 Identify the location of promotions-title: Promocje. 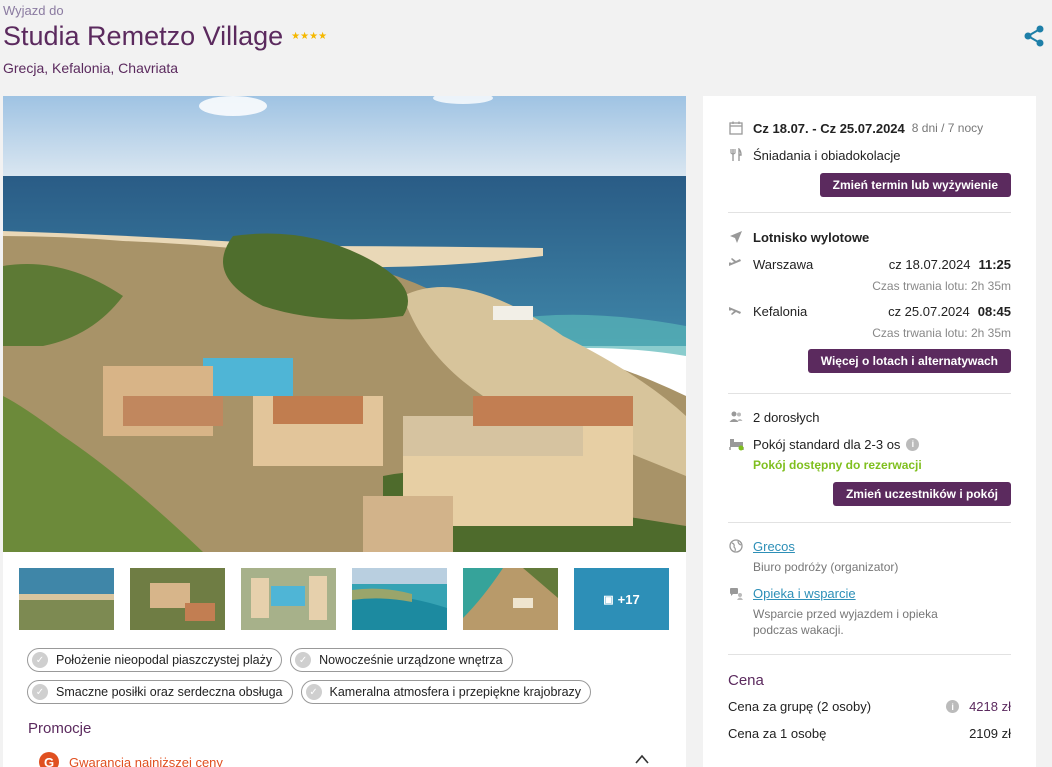
(60, 728).